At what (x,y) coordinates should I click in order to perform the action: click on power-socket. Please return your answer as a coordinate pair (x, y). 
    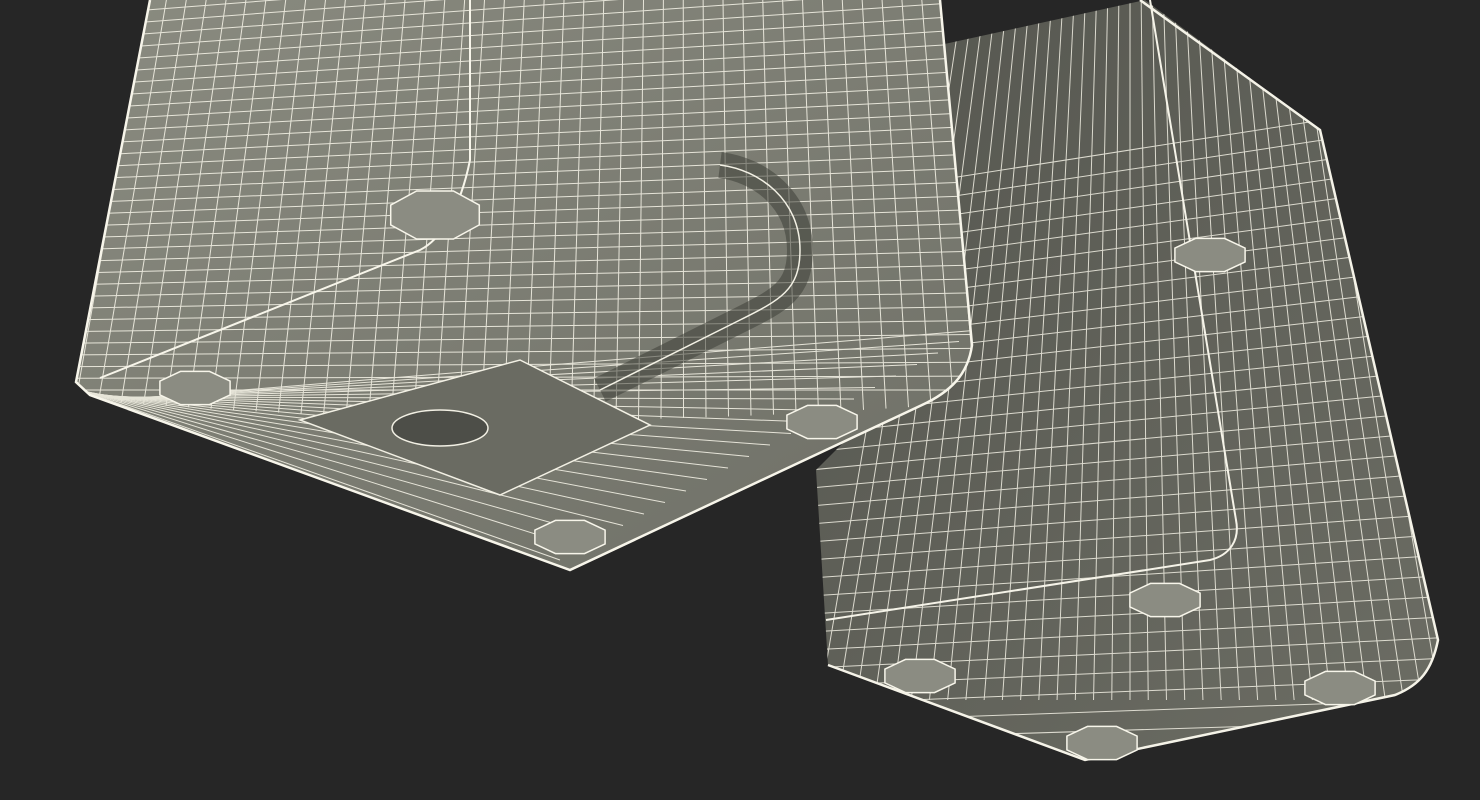
    Looking at the image, I should click on (440, 428).